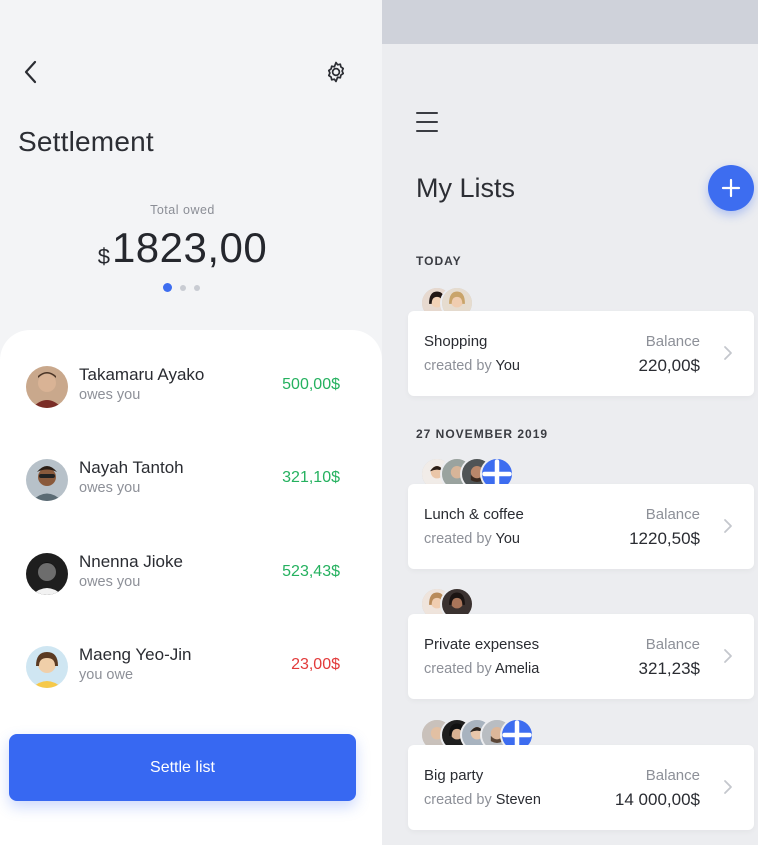  I want to click on chevron-left-icon, so click(30, 72).